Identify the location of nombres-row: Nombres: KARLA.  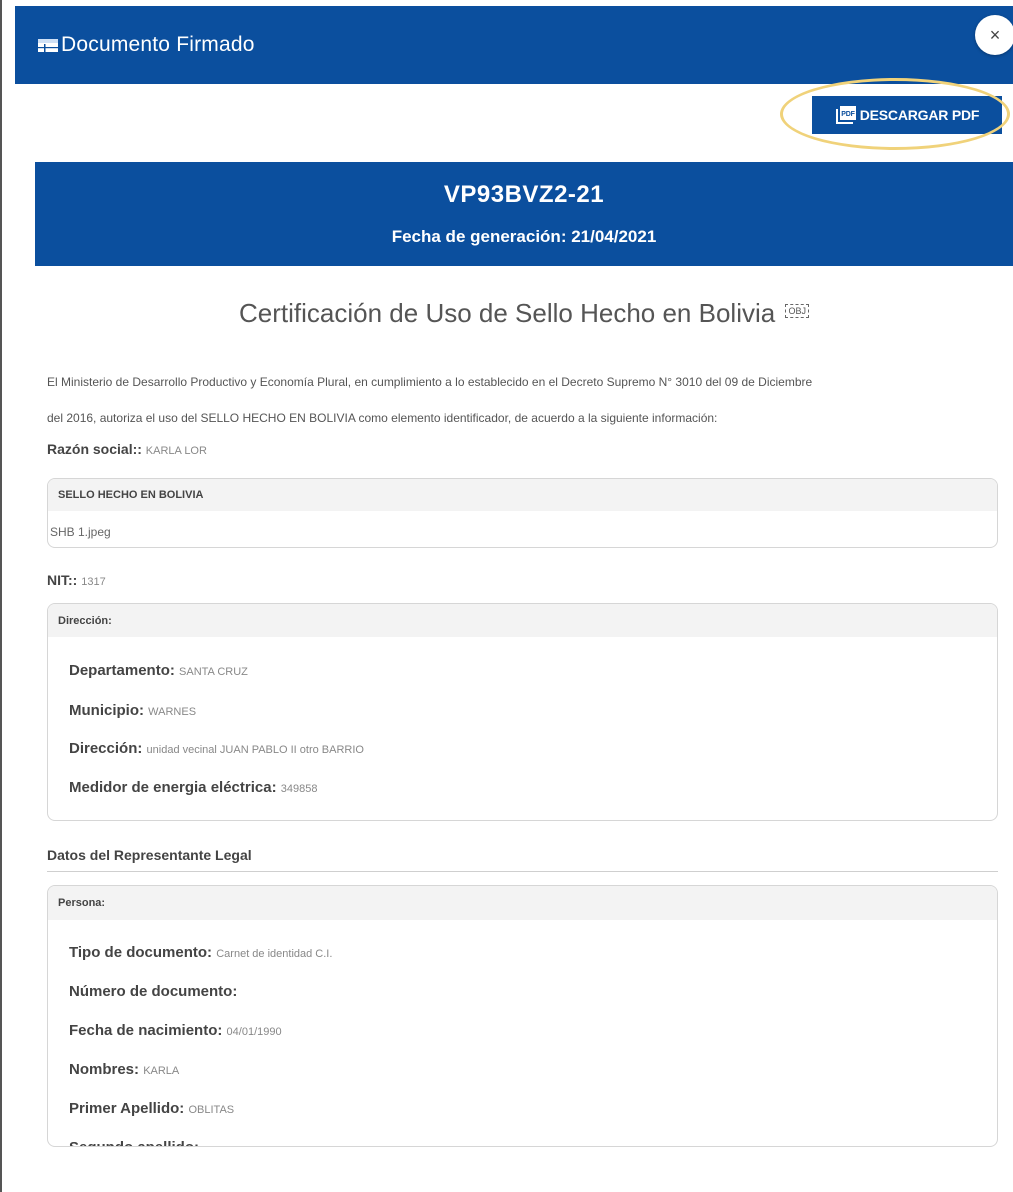
(124, 1069).